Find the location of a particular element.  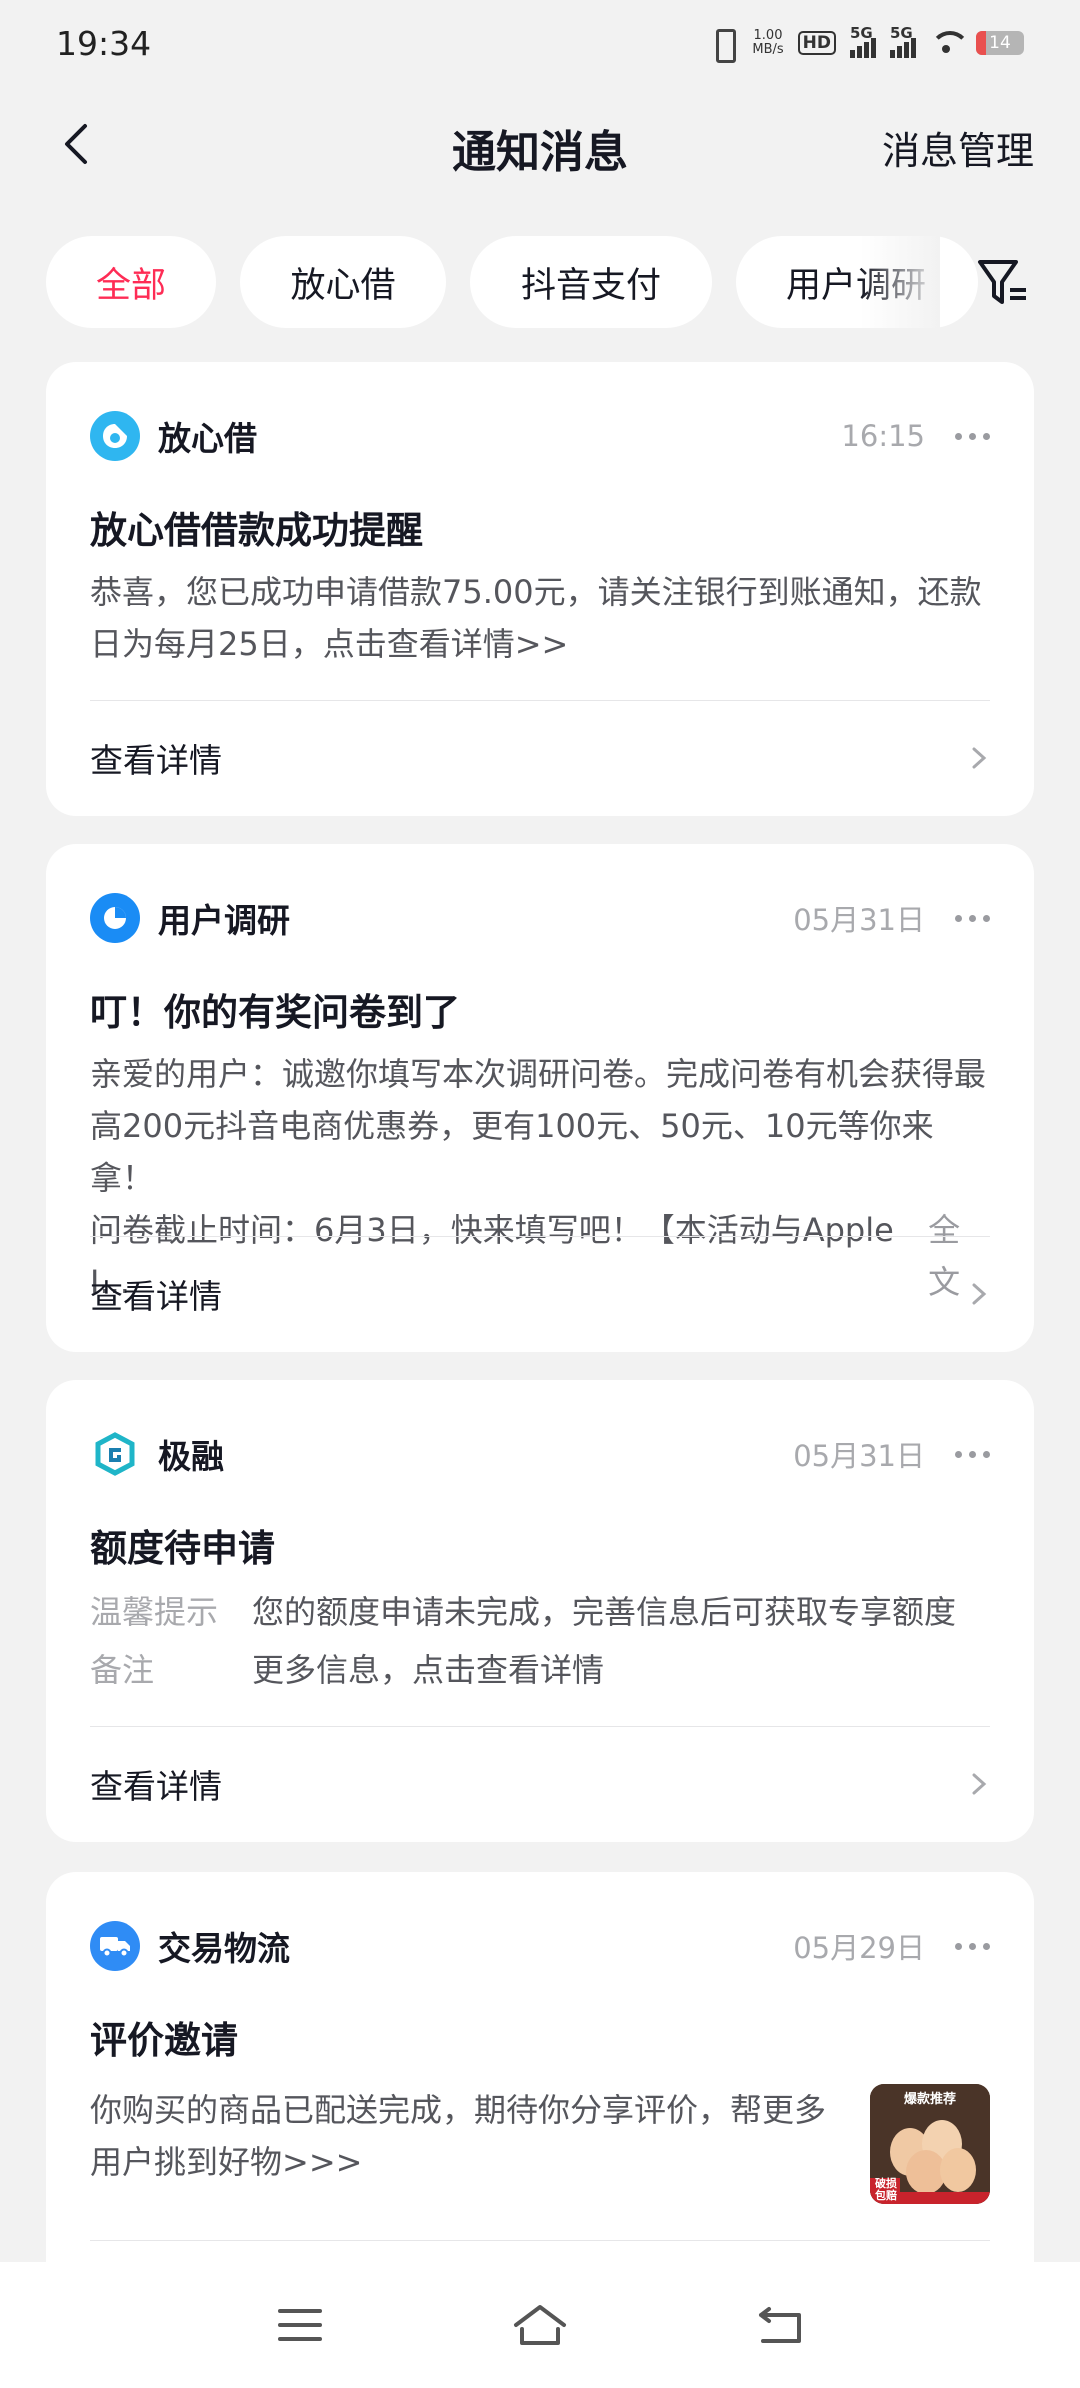

network-speed-unit: MB/s is located at coordinates (768, 49).